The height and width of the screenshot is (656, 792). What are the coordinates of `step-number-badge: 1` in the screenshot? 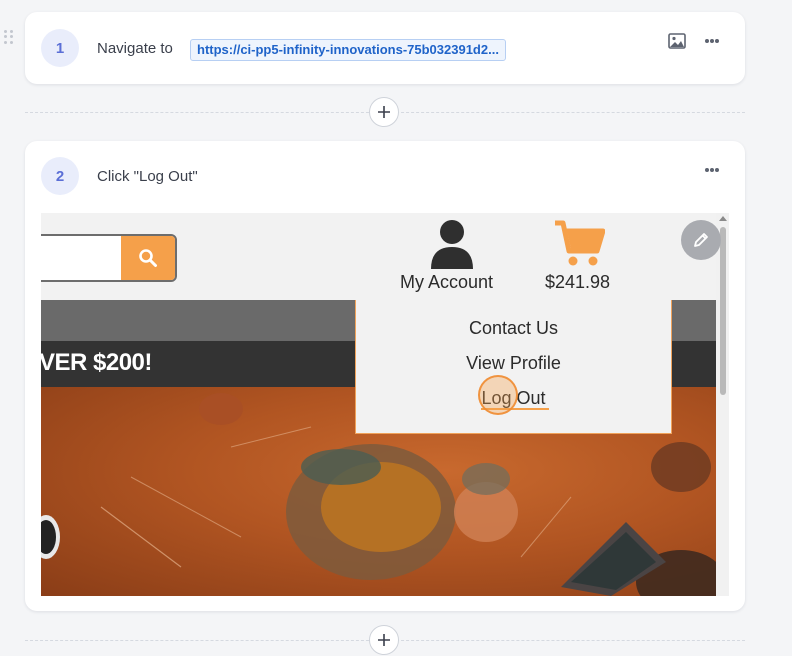 It's located at (60, 48).